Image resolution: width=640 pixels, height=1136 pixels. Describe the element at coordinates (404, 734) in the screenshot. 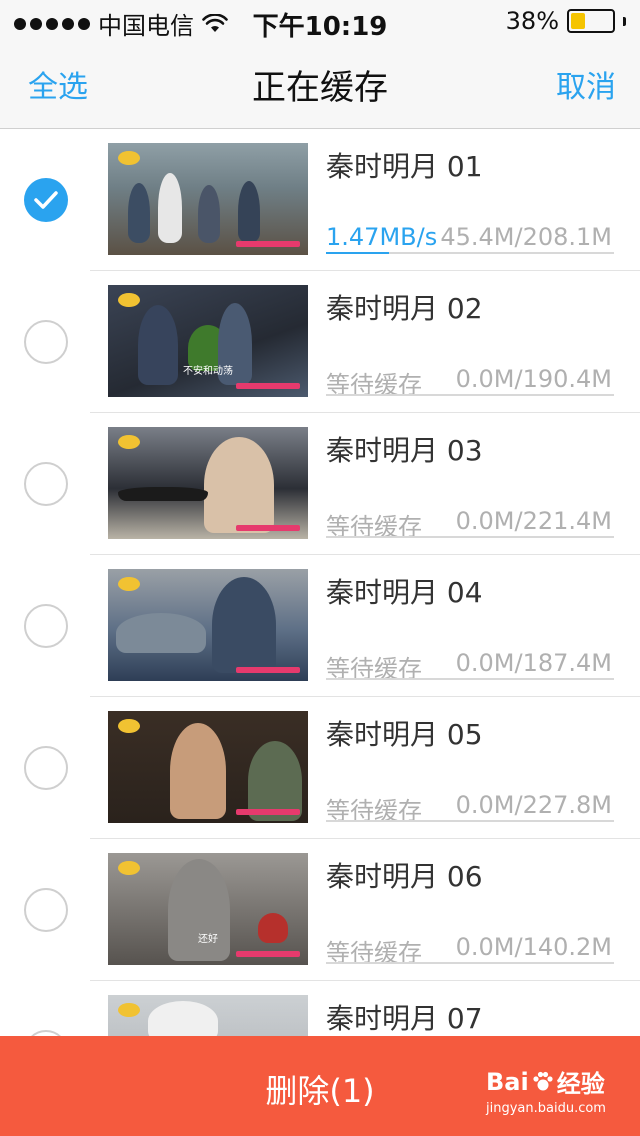

I see `episode-title: 秦时明月 05` at that location.